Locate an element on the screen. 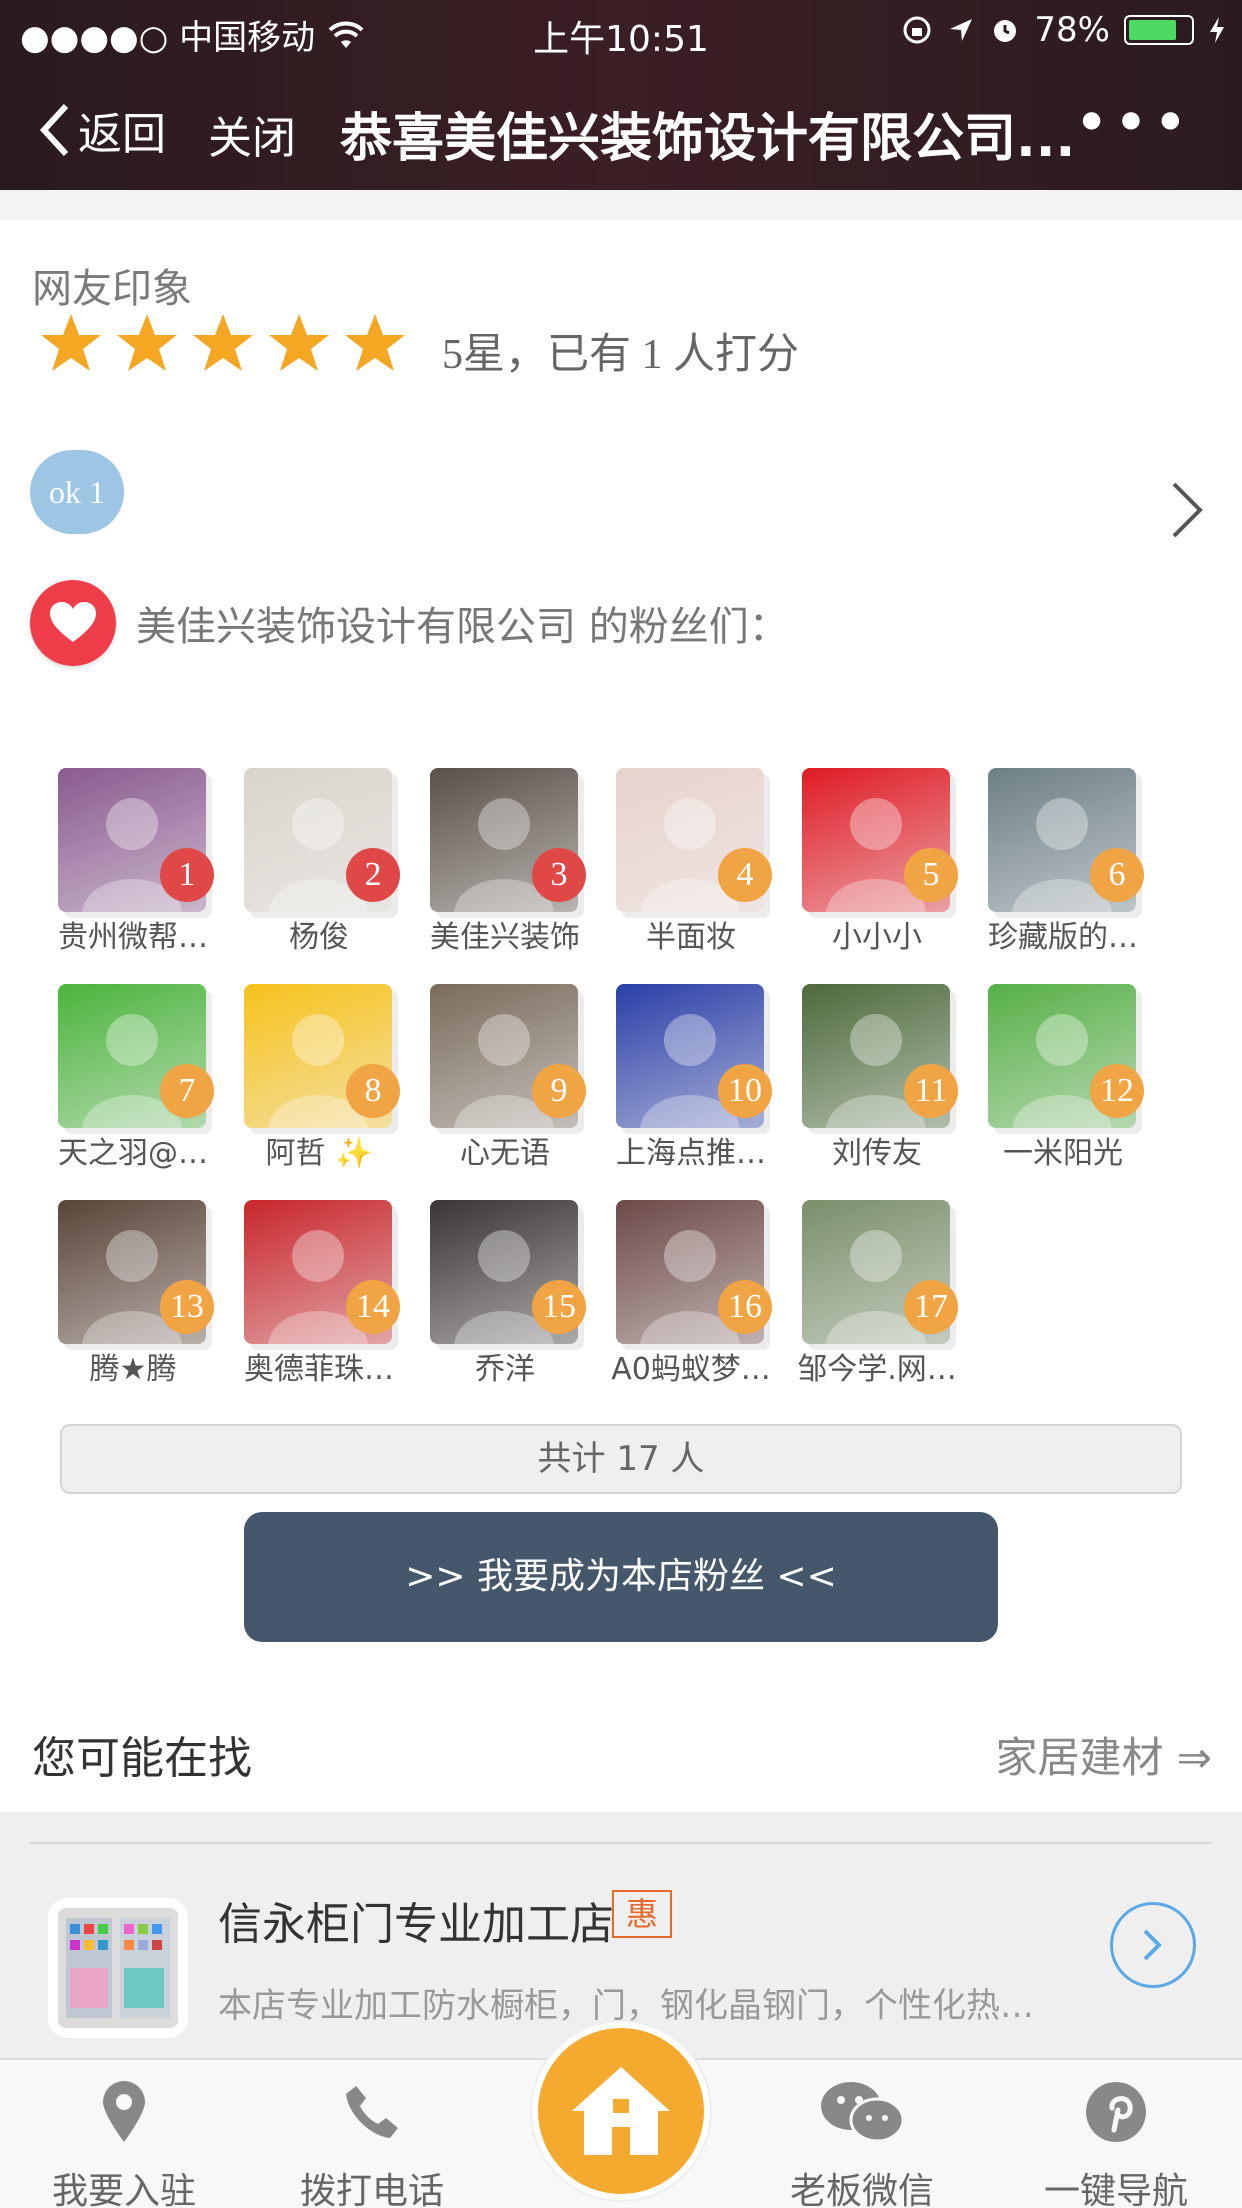 The image size is (1242, 2208). fan-name: 乔洋 is located at coordinates (505, 1369).